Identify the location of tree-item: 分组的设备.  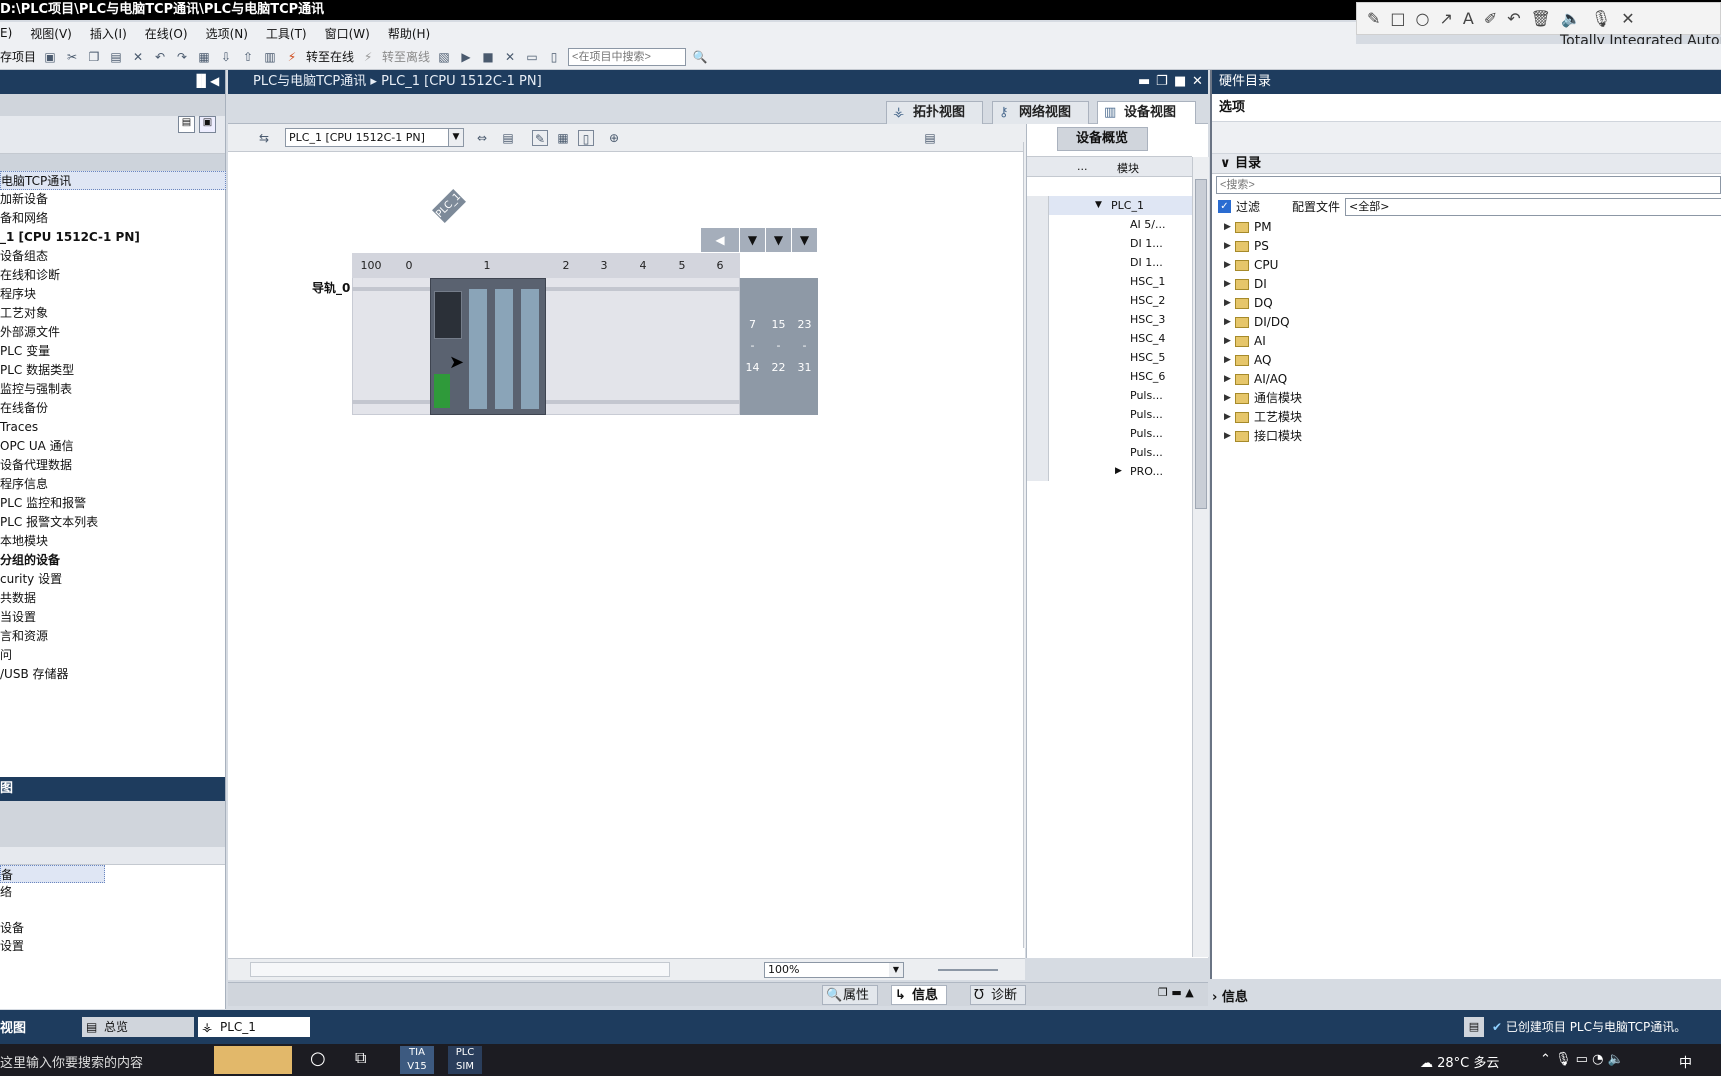
(112, 560).